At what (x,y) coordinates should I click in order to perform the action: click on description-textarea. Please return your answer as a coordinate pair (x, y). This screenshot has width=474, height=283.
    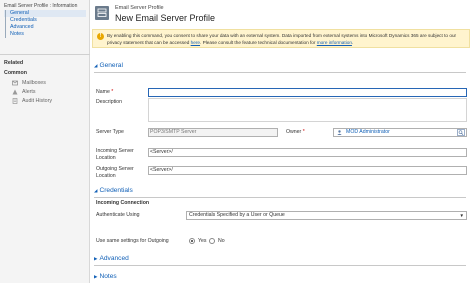
    Looking at the image, I should click on (307, 110).